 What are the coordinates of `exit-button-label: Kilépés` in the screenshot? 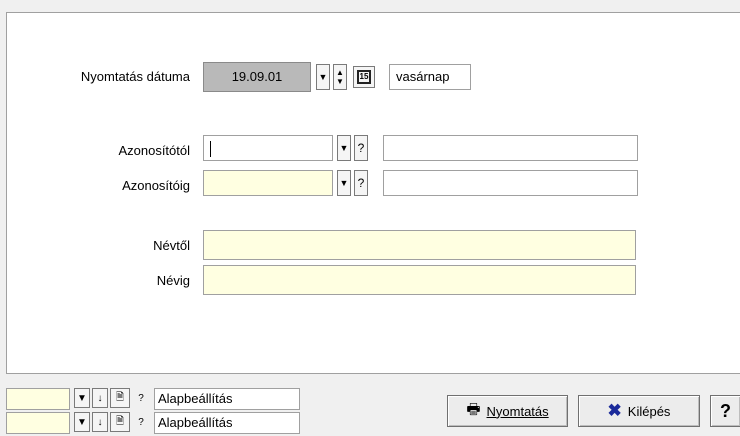 It's located at (649, 411).